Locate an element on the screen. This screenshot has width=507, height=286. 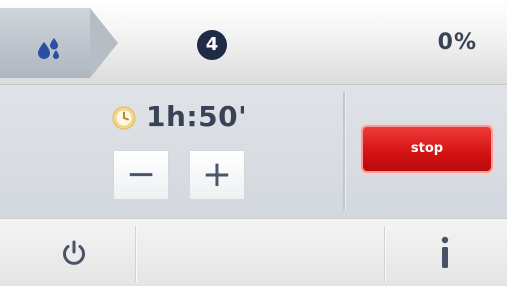
info-button is located at coordinates (445, 253).